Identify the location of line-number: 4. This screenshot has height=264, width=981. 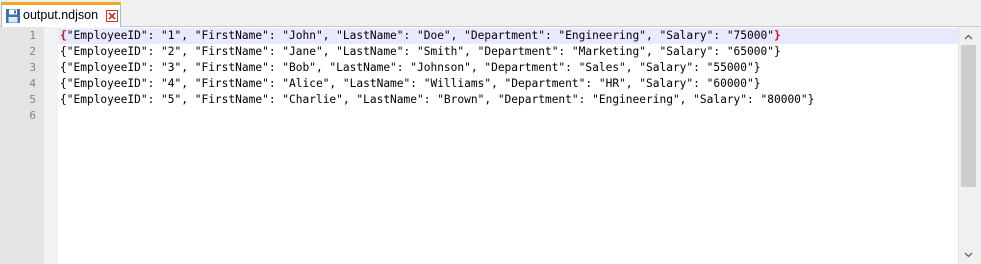
(32, 83).